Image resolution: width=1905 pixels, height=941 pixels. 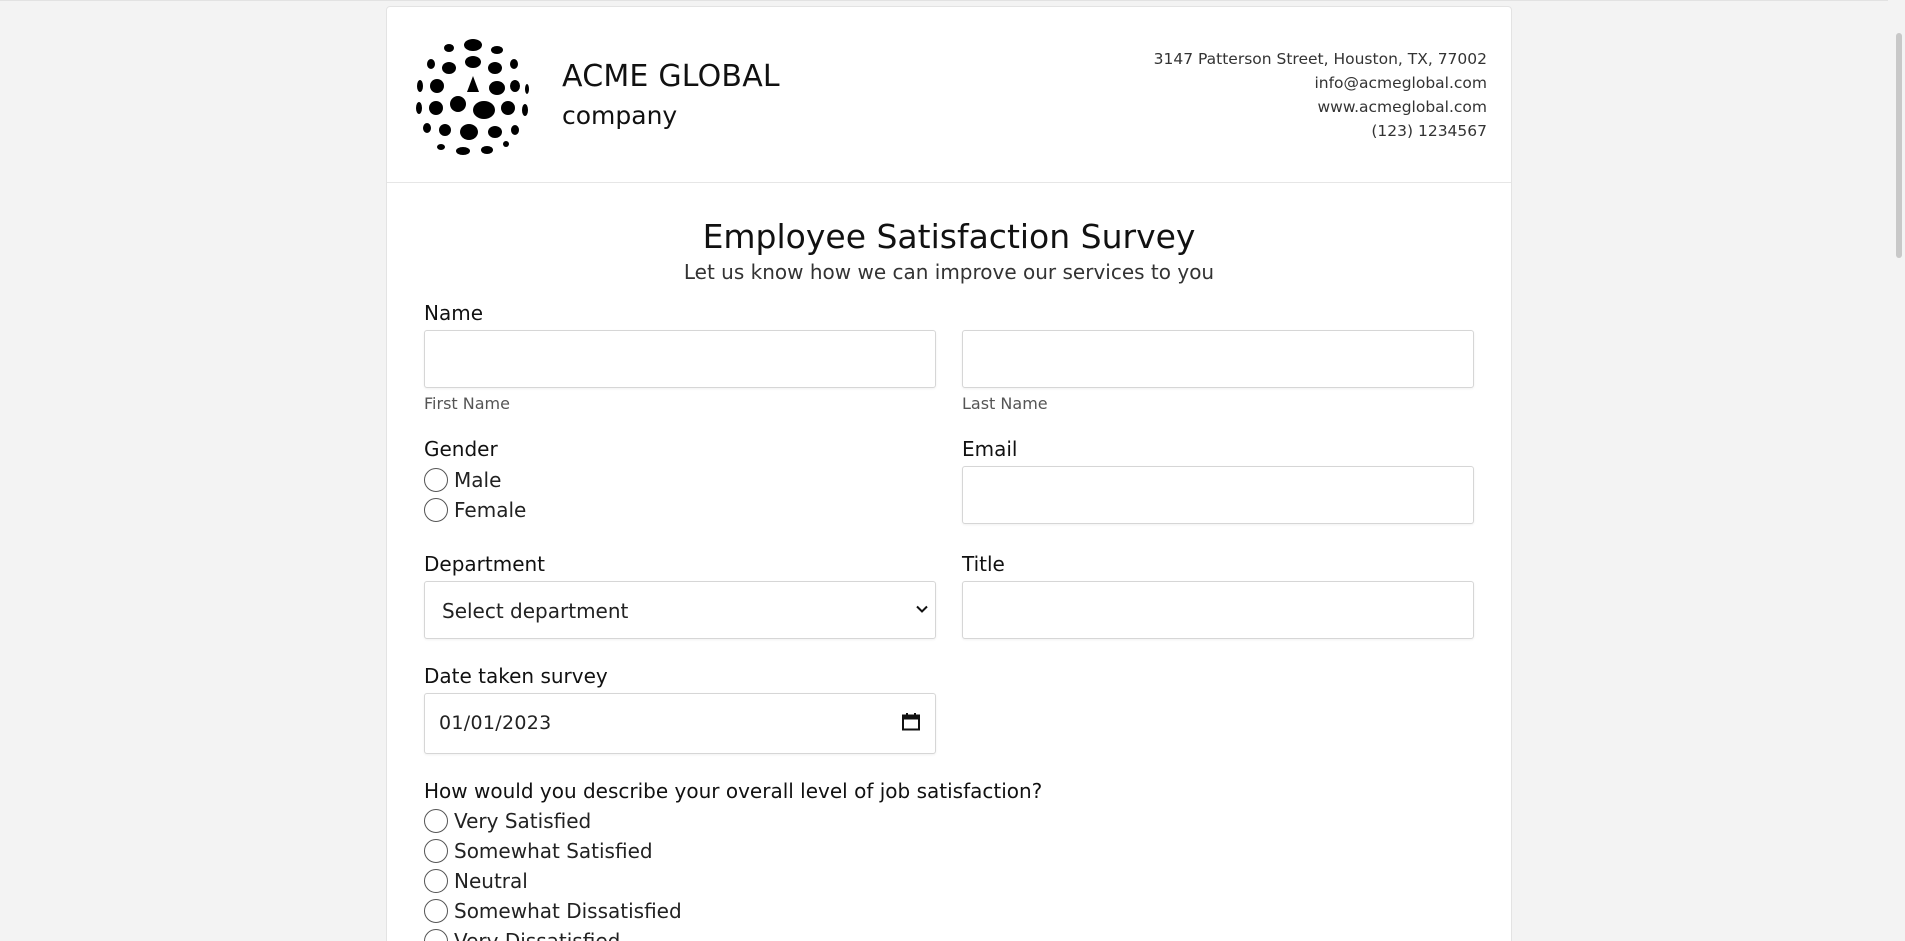 I want to click on satisfaction-option-somewhat-dissatisfied: Somewhat Dissatisfied, so click(x=553, y=911).